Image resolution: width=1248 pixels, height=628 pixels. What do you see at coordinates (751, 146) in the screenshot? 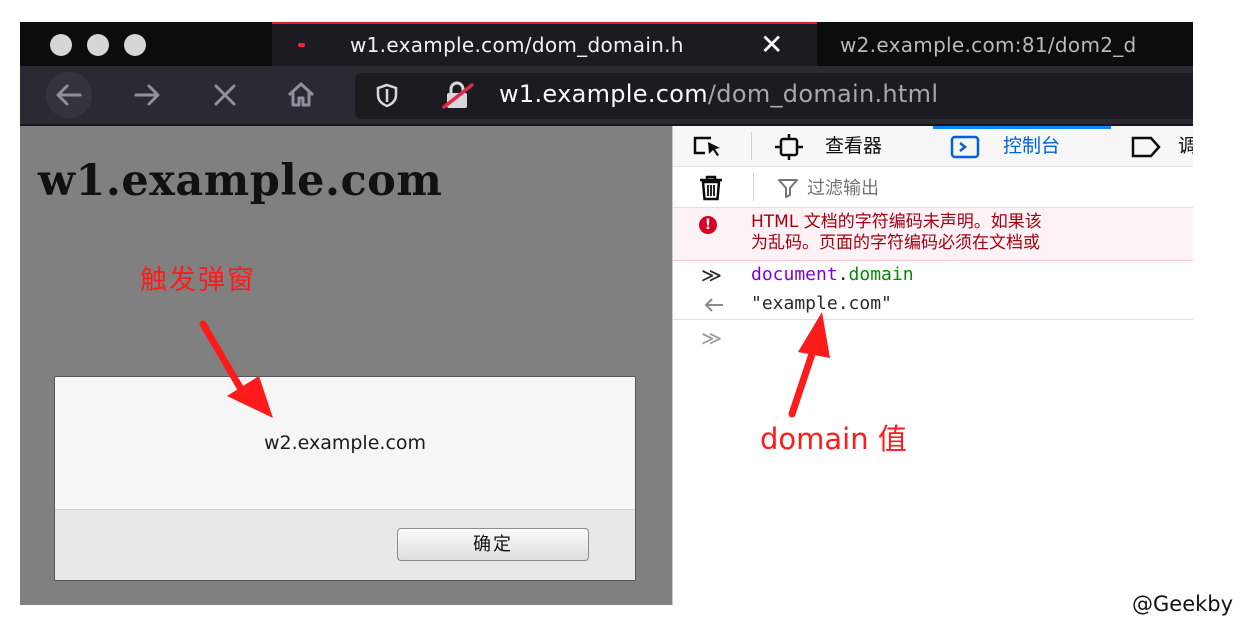
I see `toolbar-divider` at bounding box center [751, 146].